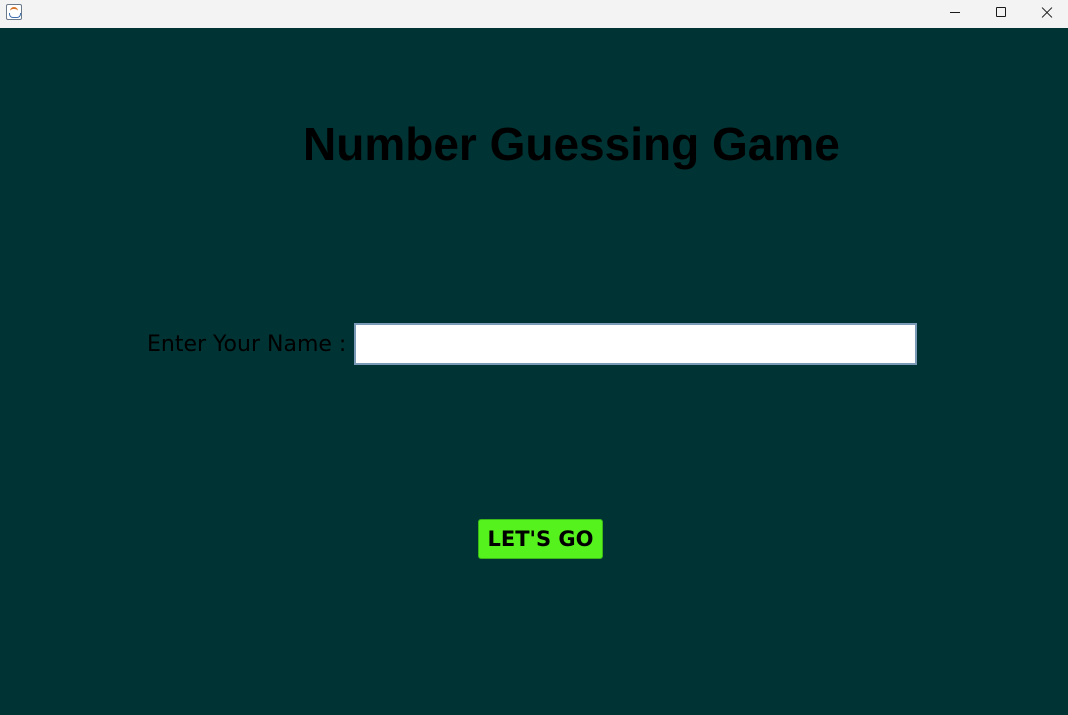  What do you see at coordinates (635, 344) in the screenshot?
I see `name-input` at bounding box center [635, 344].